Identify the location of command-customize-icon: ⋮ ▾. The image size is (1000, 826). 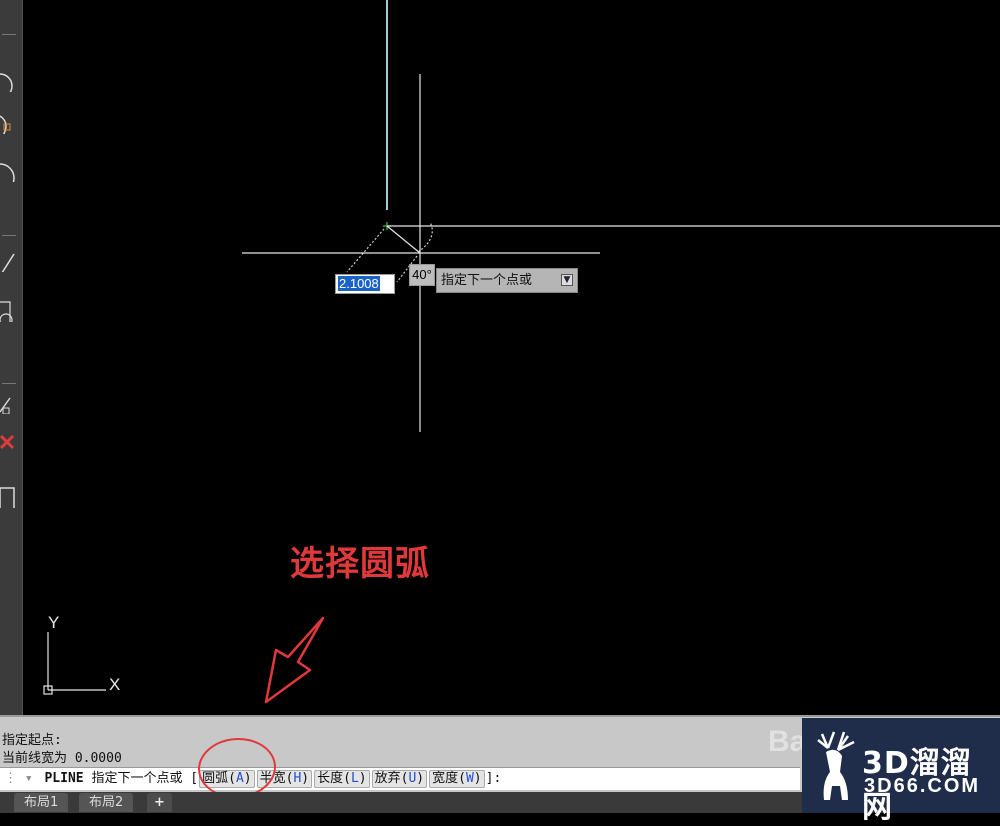
(18, 778).